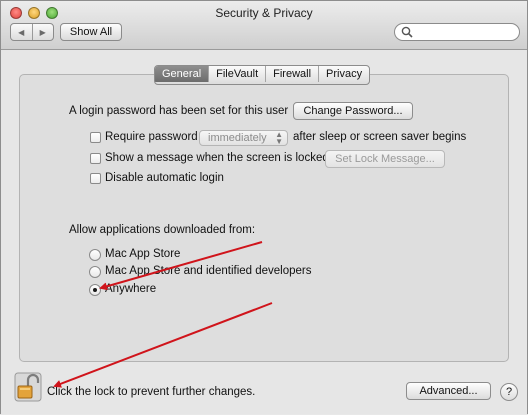  I want to click on disable-auto-login-label: Disable automatic login, so click(164, 178).